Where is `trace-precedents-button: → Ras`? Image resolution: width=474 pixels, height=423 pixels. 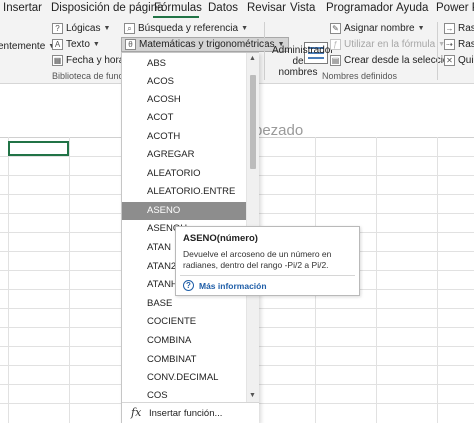
trace-precedents-button: → Ras is located at coordinates (459, 28).